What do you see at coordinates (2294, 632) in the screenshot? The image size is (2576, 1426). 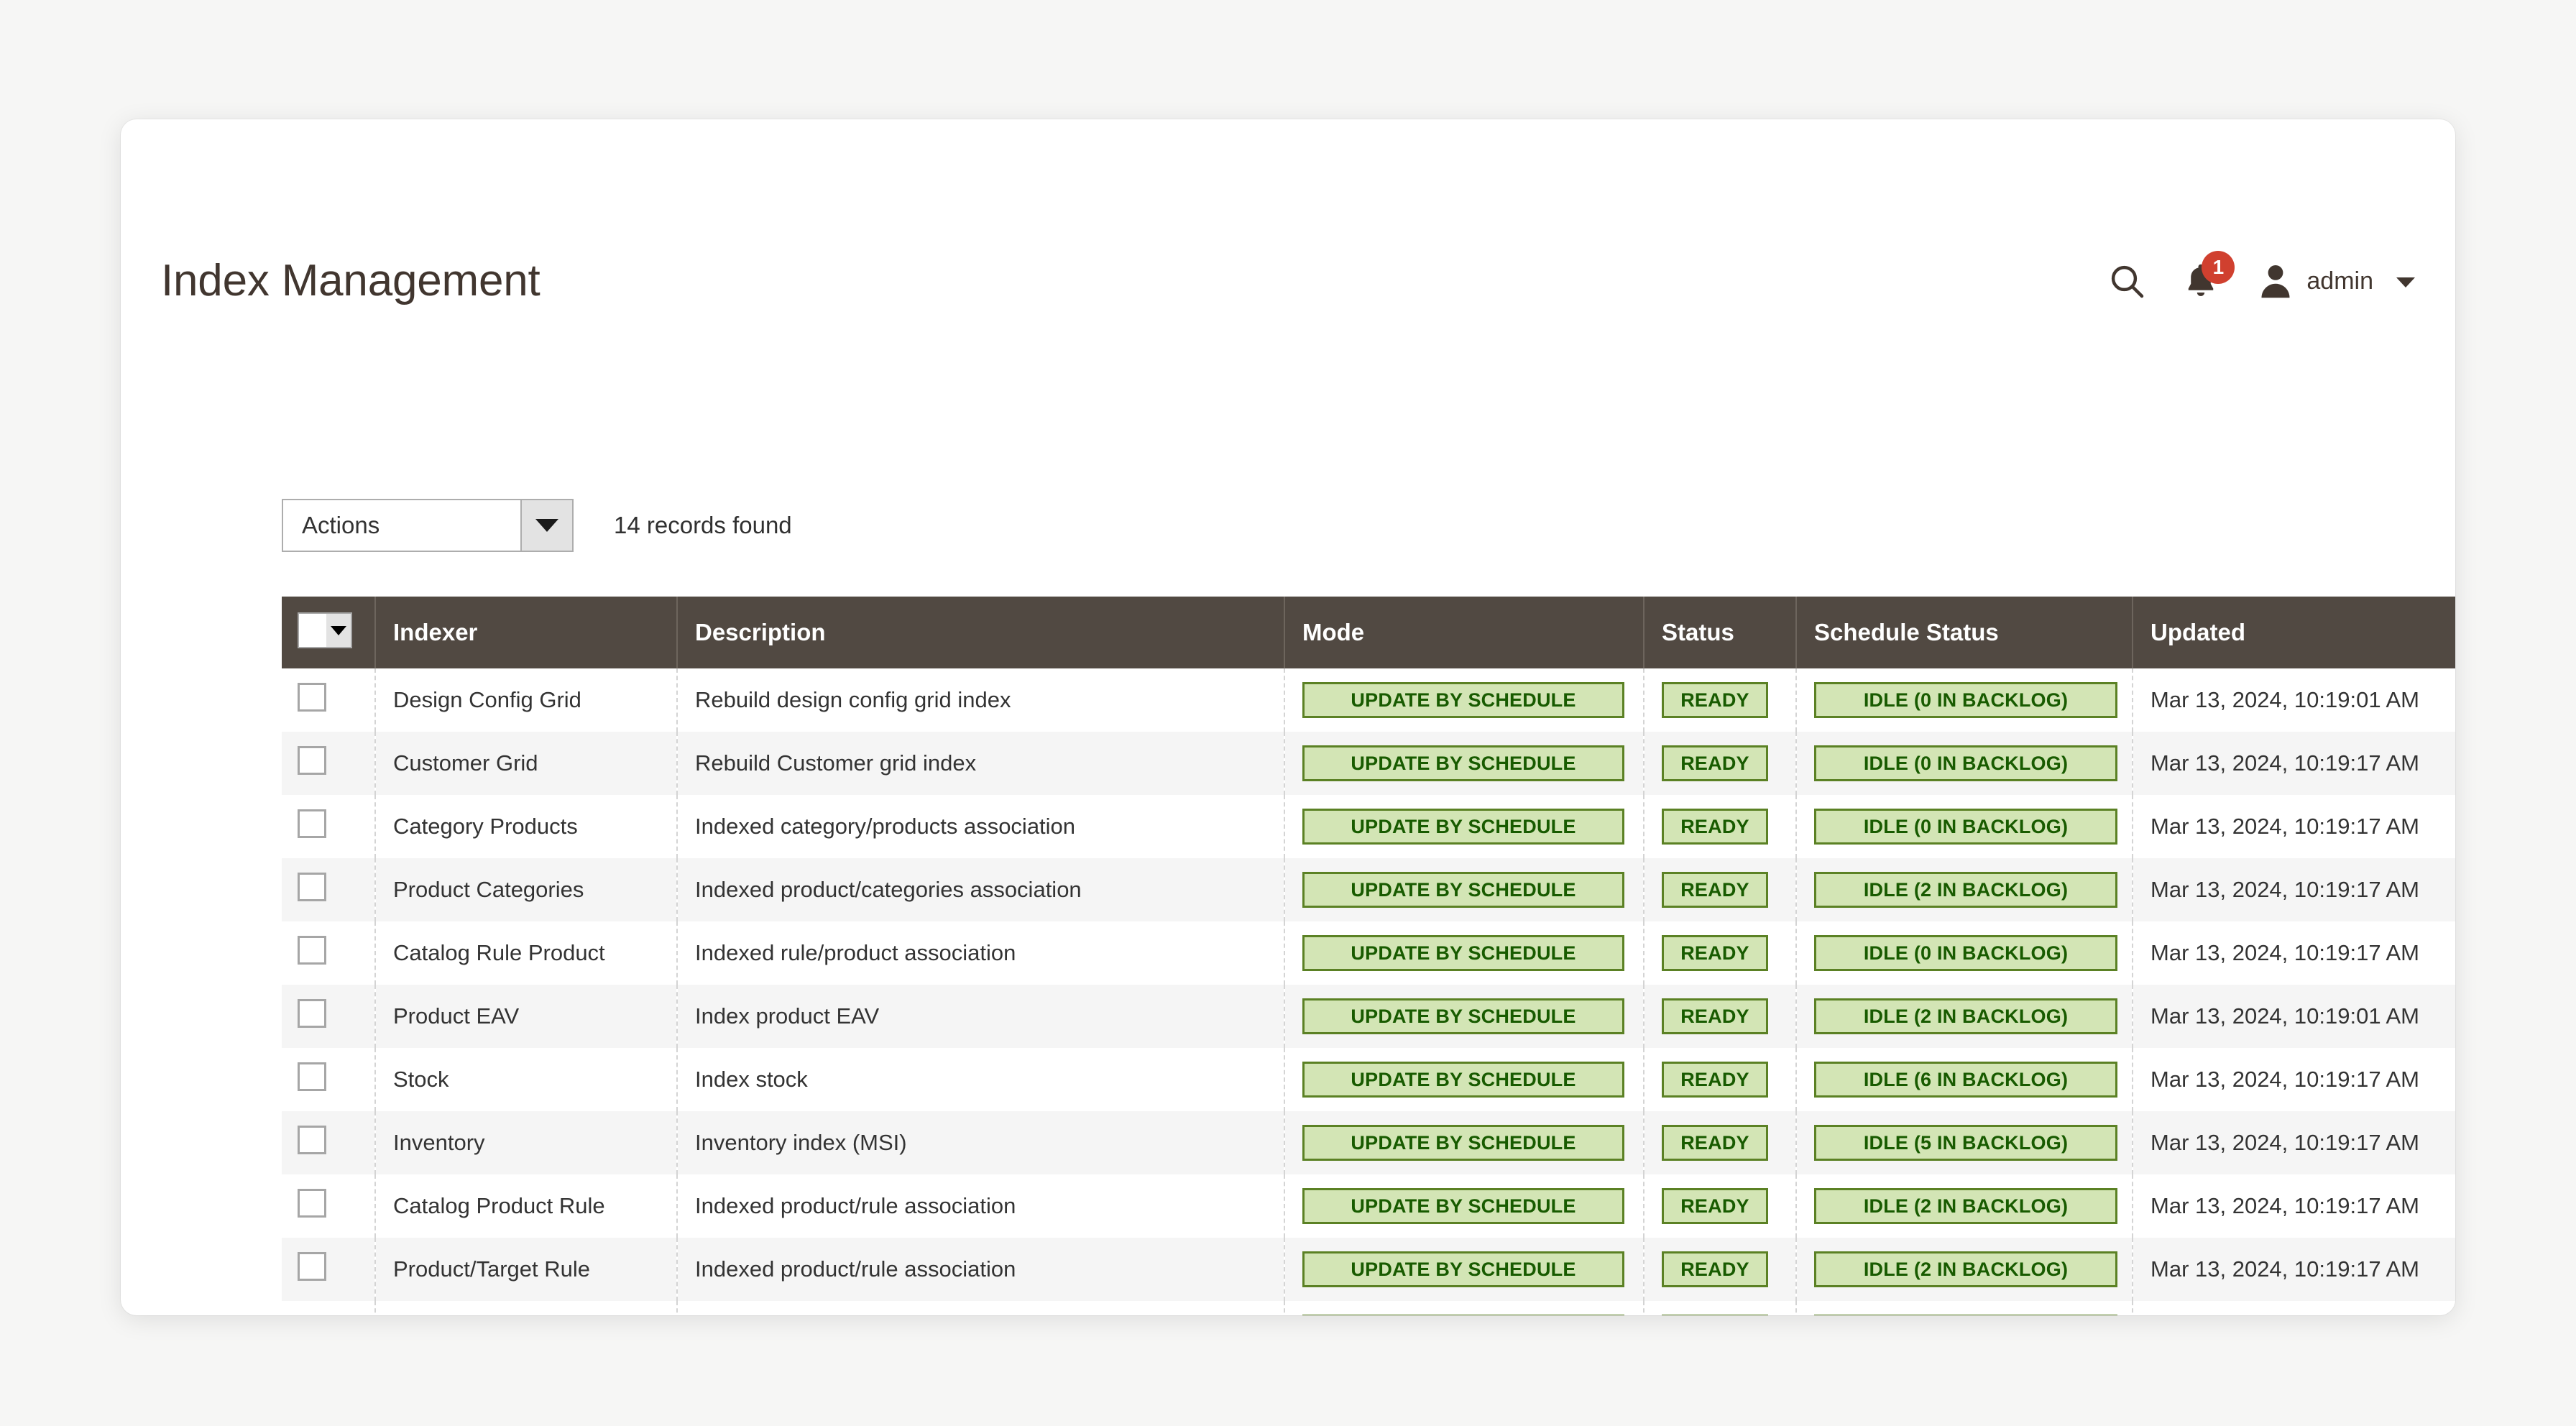 I see `column-header-updated: Updated` at bounding box center [2294, 632].